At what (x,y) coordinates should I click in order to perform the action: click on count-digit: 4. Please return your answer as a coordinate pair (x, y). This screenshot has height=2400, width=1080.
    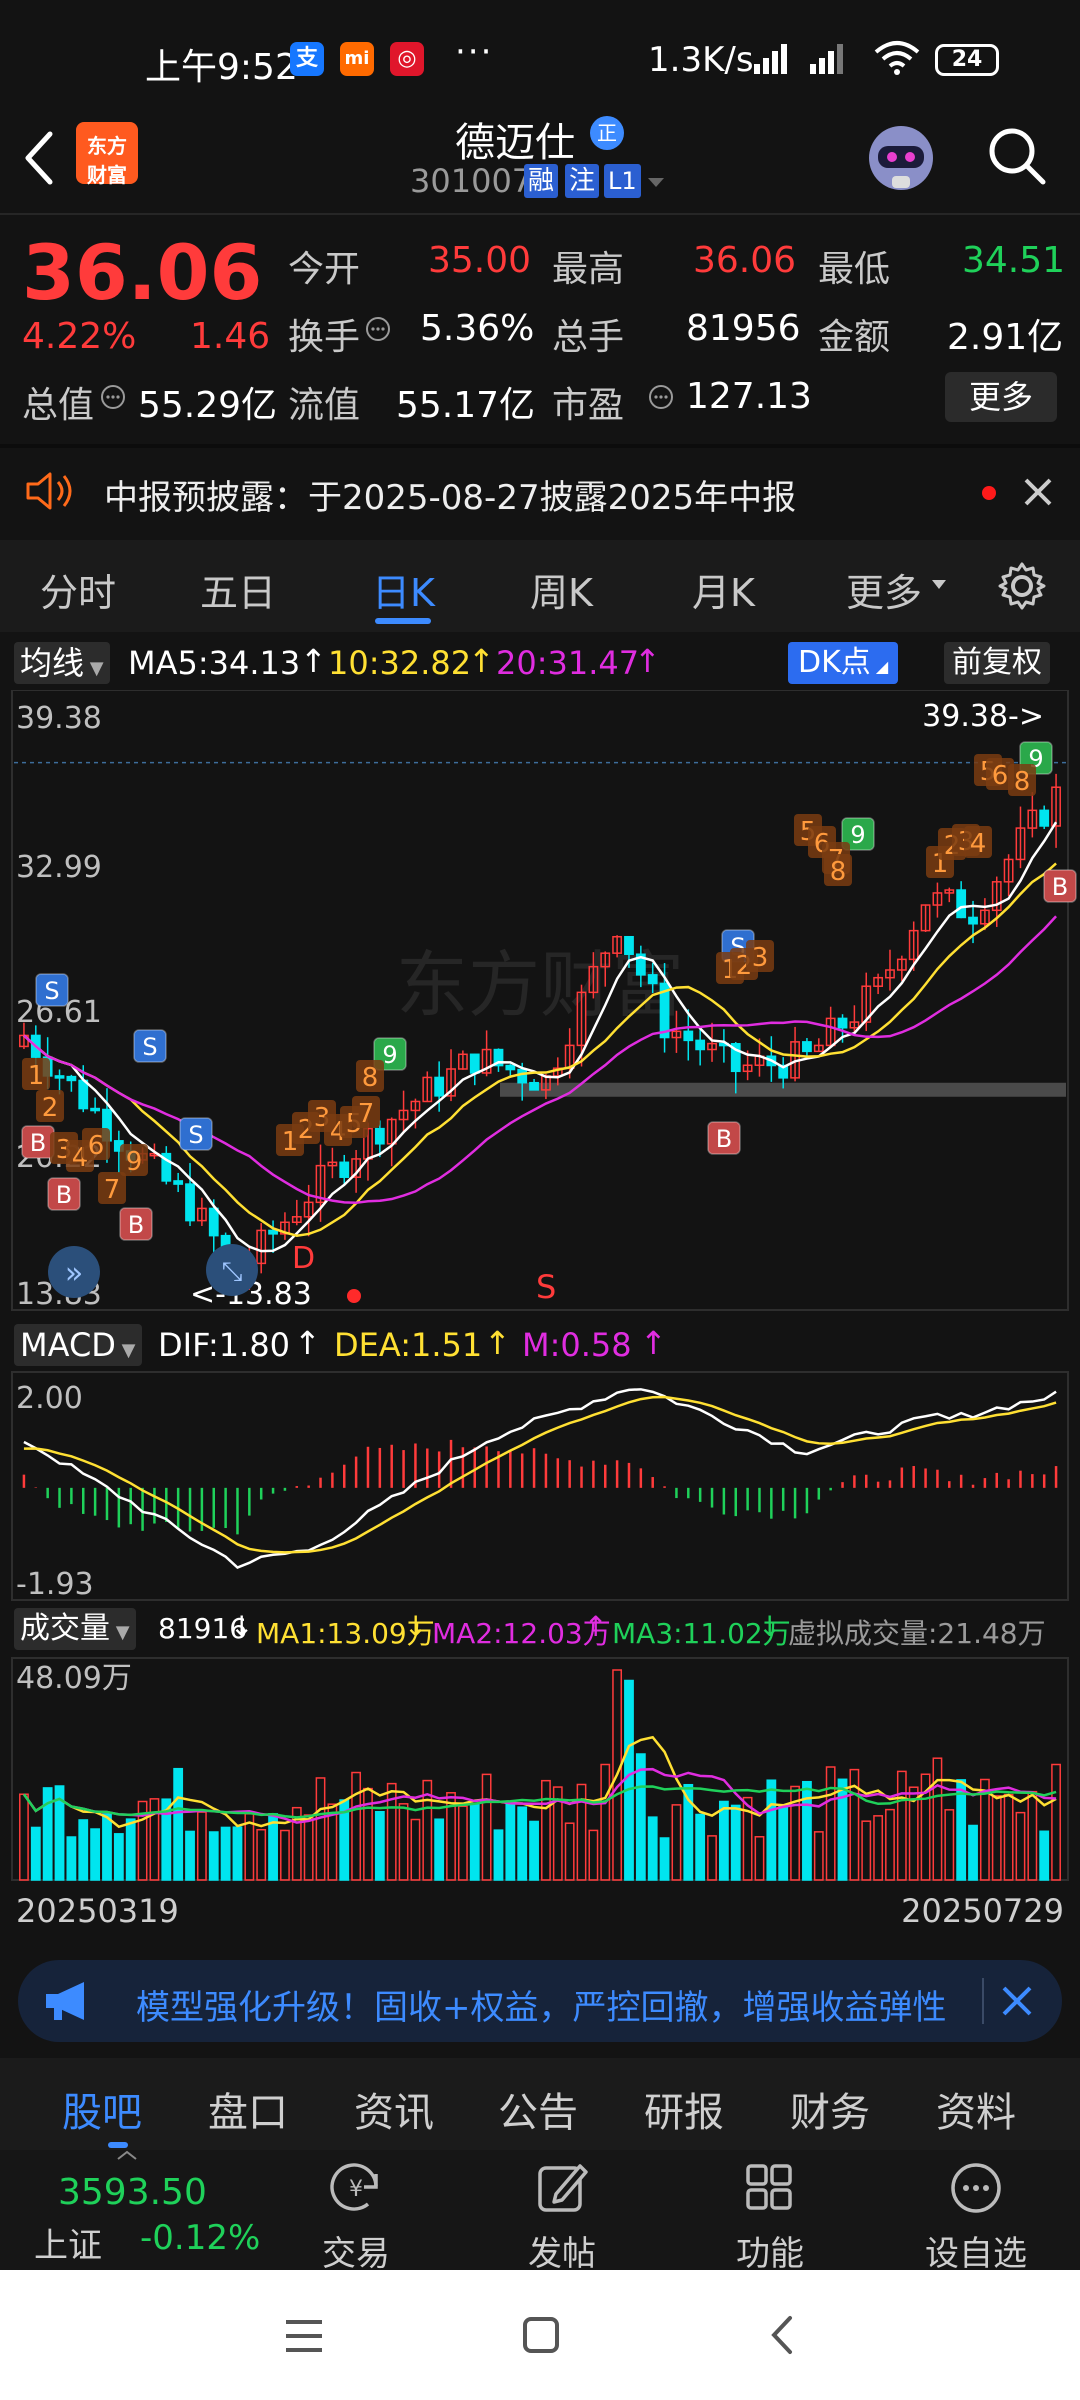
    Looking at the image, I should click on (978, 844).